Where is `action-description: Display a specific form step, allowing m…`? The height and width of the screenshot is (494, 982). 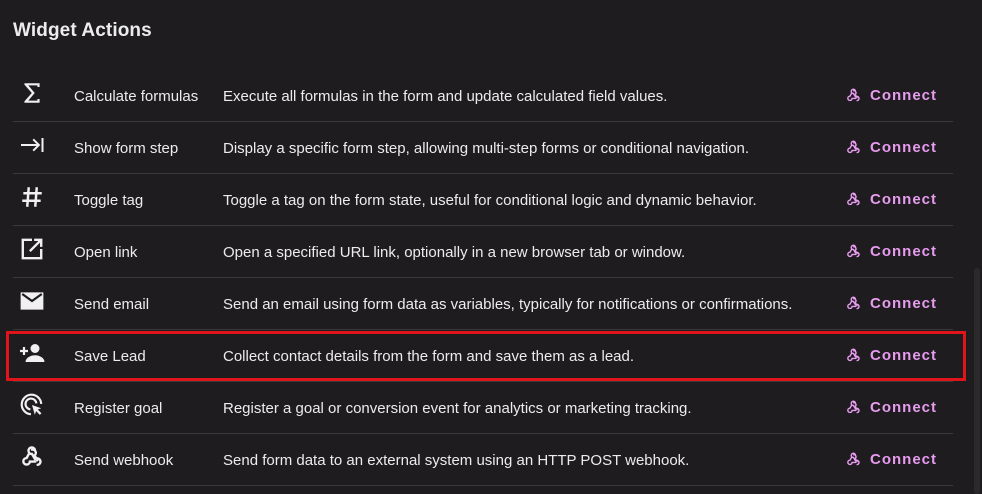 action-description: Display a specific form step, allowing m… is located at coordinates (486, 148).